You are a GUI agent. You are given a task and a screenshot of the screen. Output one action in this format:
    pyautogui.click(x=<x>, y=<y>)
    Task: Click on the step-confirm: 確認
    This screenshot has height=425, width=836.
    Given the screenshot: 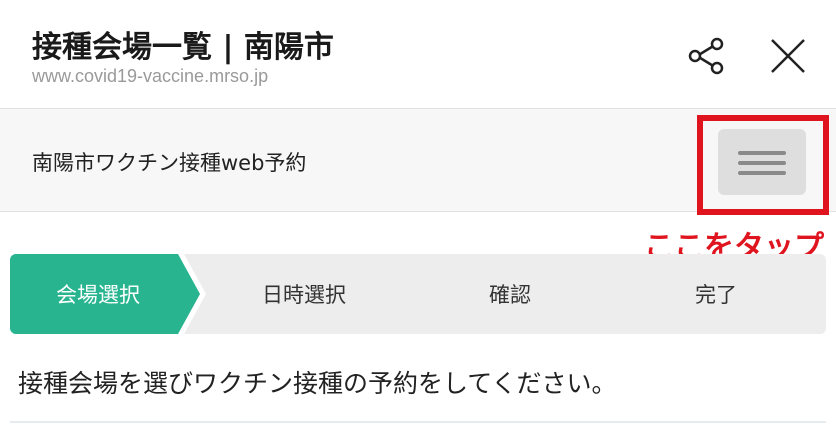 What is the action you would take?
    pyautogui.click(x=505, y=294)
    